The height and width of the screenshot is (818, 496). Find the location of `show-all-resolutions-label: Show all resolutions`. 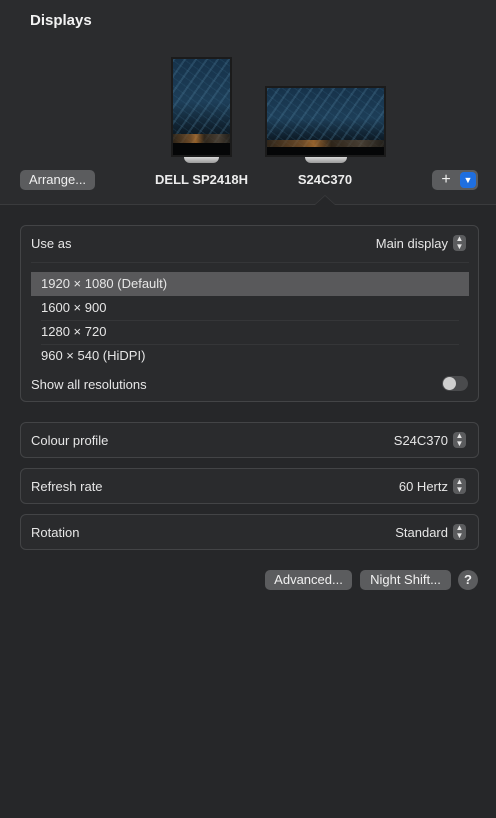

show-all-resolutions-label: Show all resolutions is located at coordinates (89, 384).